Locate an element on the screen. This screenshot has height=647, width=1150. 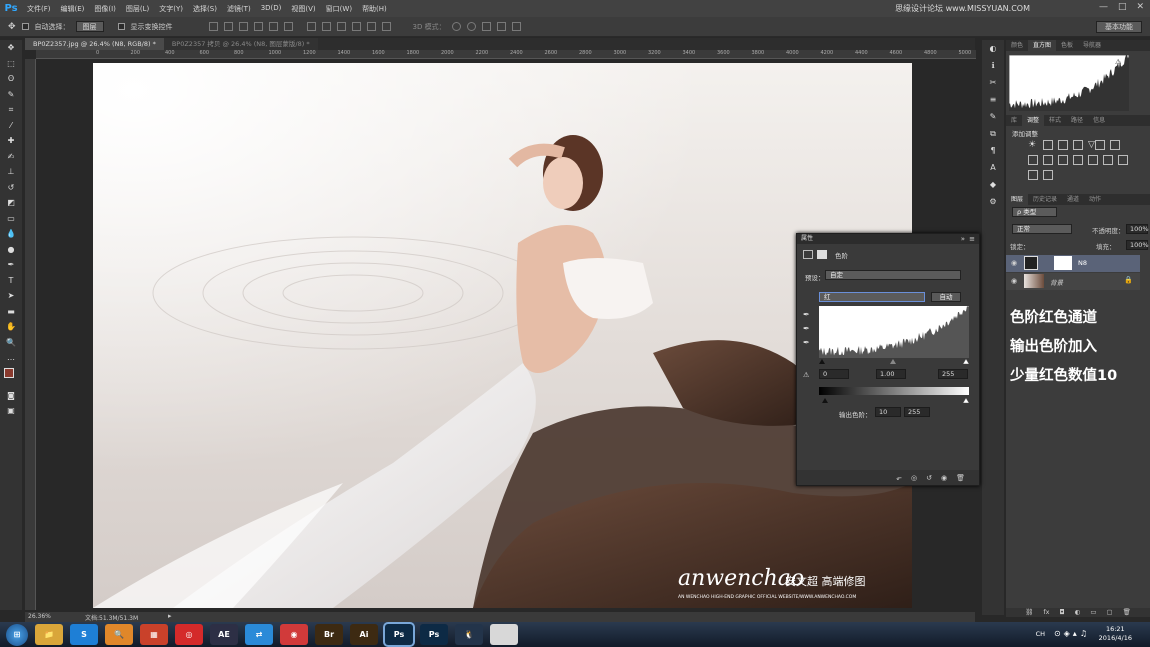
output-black-slider is located at coordinates (825, 400).